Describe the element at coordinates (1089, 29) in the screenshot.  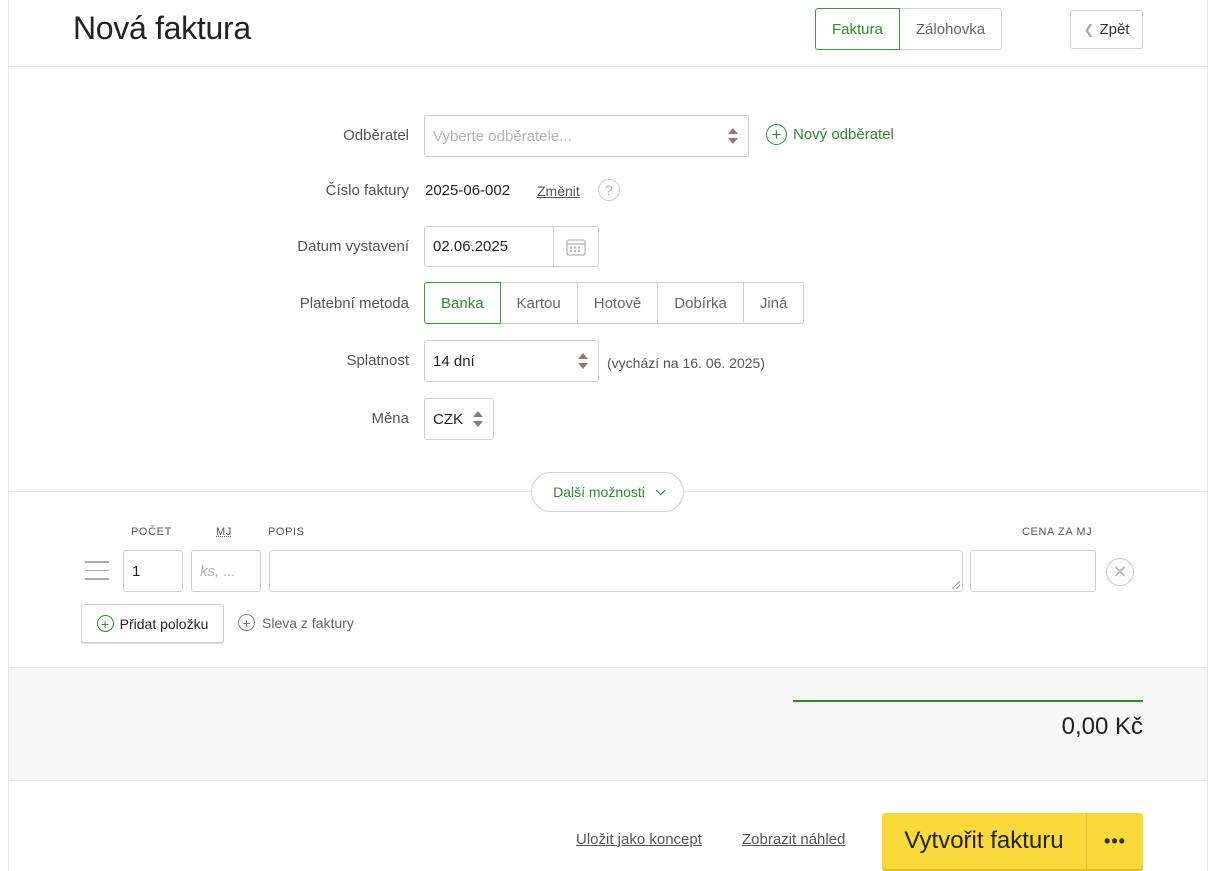
I see `chevron-left-icon: ❮` at that location.